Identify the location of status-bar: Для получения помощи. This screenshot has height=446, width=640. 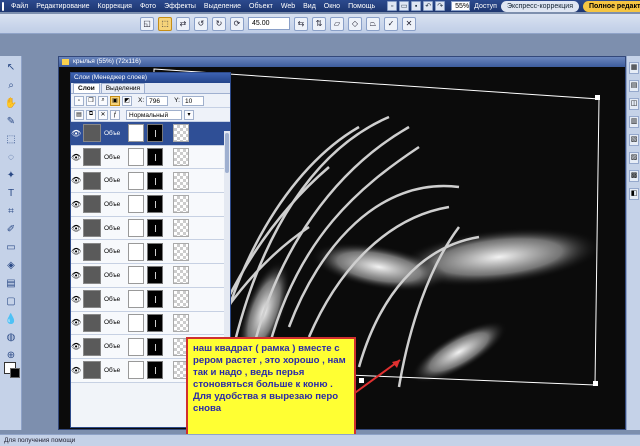
(320, 440).